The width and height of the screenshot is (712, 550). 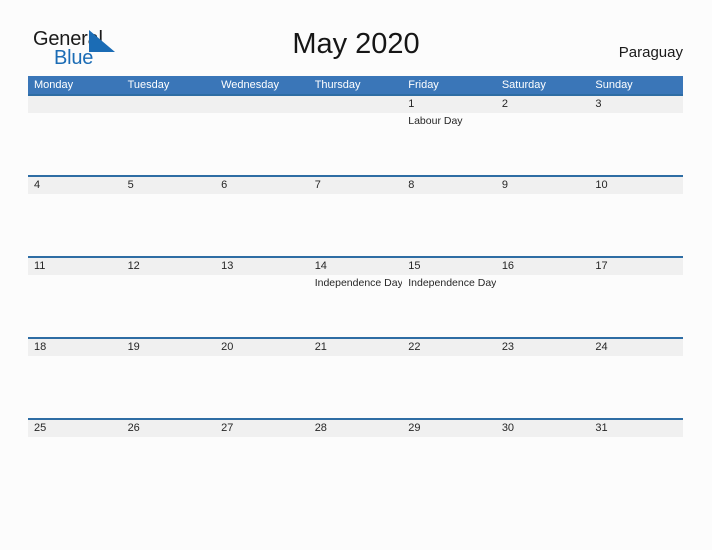 I want to click on weekday-tuesday: Tuesday, so click(x=148, y=85).